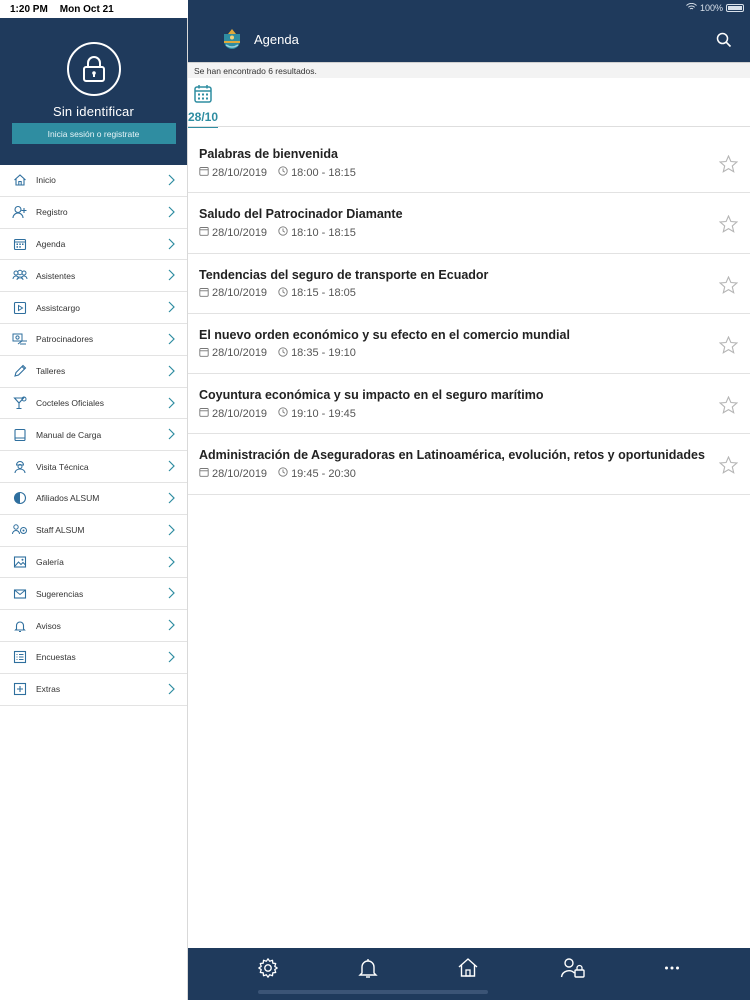 Image resolution: width=750 pixels, height=1000 pixels. Describe the element at coordinates (93, 563) in the screenshot. I see `menu-item-galeria: Galería` at that location.